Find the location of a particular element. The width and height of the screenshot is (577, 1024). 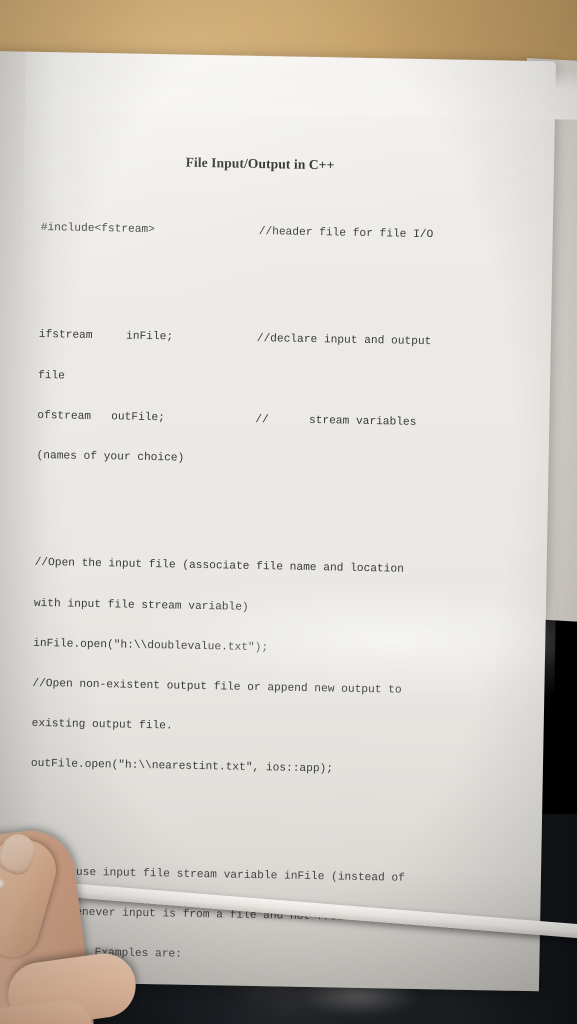

code-row: (names of your choice) is located at coordinates (271, 461).